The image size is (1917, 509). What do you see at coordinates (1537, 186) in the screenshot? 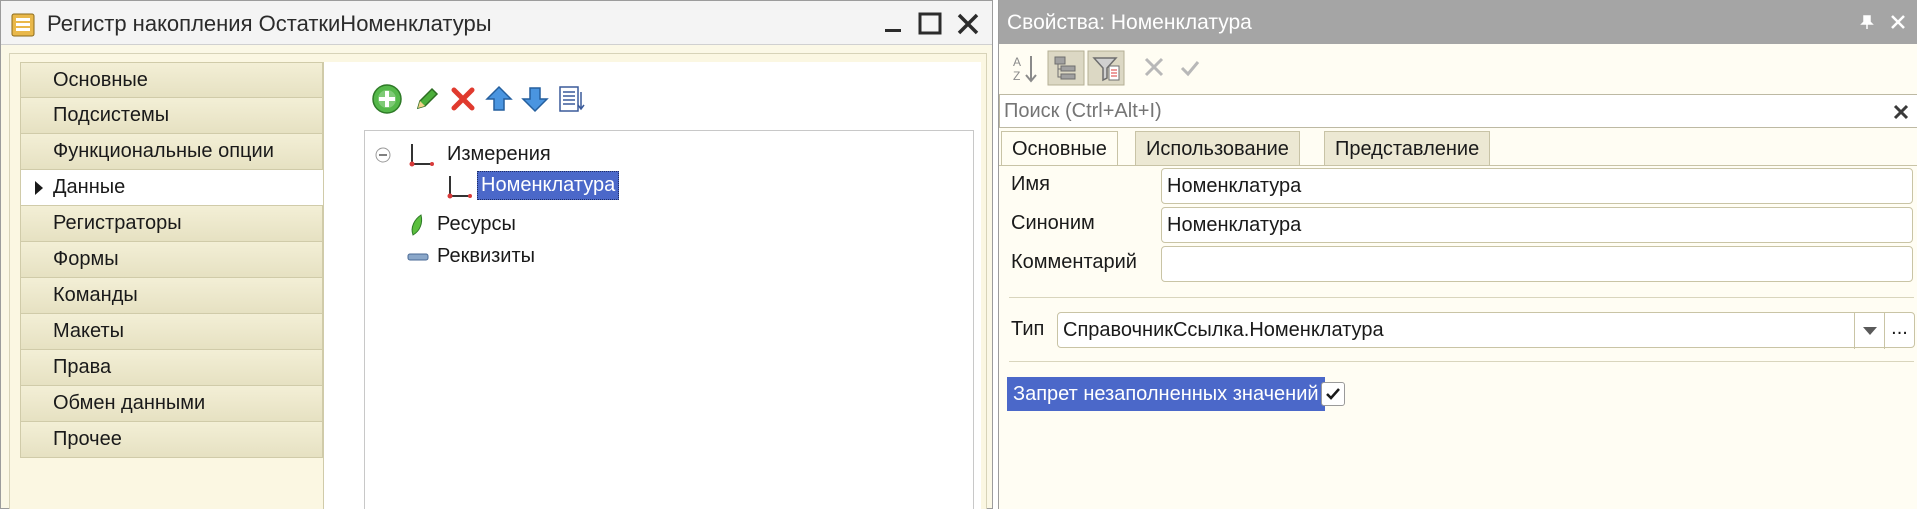
I see `name-field: Номенклатура` at bounding box center [1537, 186].